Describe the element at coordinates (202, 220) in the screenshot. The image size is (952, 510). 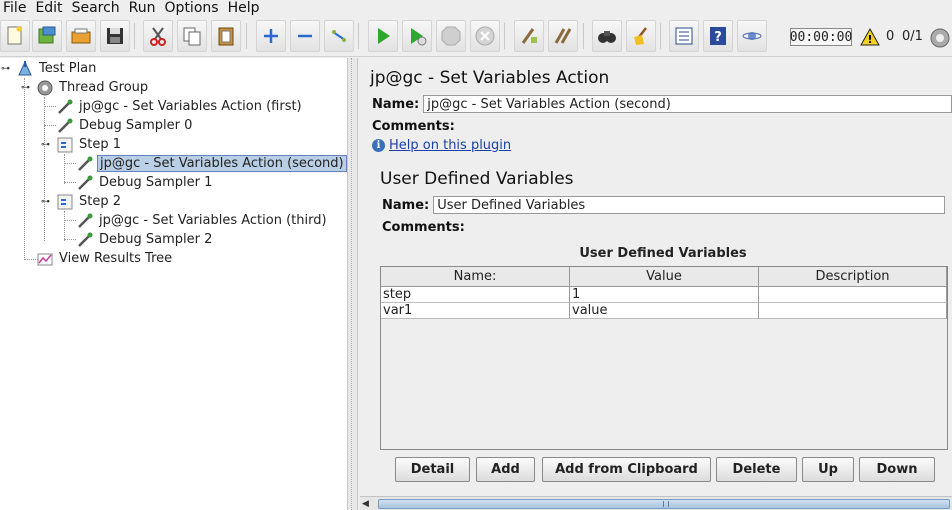
I see `tree-item-set-vars-third: jp@gc - Set Variables Action (third)` at that location.